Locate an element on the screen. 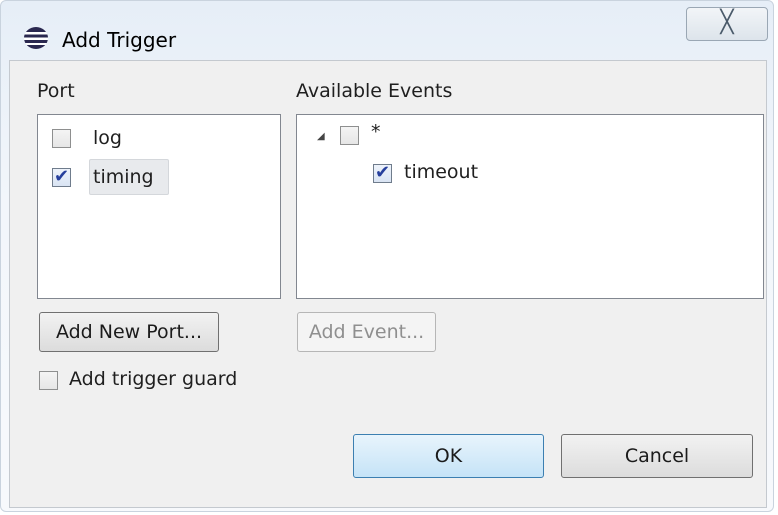 Image resolution: width=778 pixels, height=515 pixels. close-icon: ╳ is located at coordinates (727, 22).